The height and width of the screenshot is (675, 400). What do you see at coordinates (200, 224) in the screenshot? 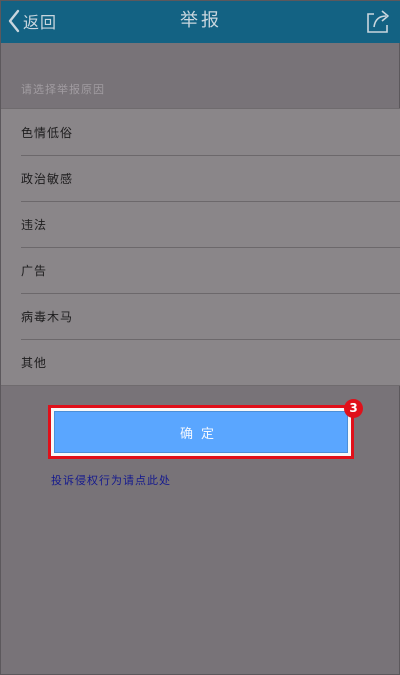
I see `reason-item-illegal: 违法` at bounding box center [200, 224].